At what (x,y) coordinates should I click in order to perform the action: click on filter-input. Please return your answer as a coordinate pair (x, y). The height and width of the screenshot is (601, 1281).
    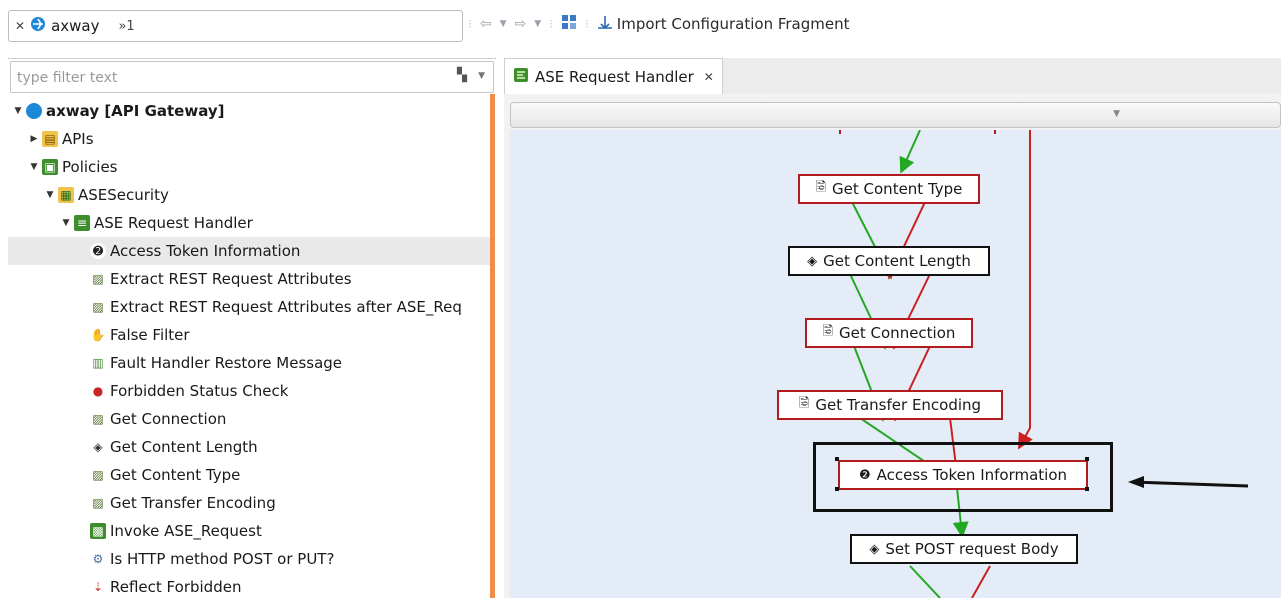
    Looking at the image, I should click on (227, 78).